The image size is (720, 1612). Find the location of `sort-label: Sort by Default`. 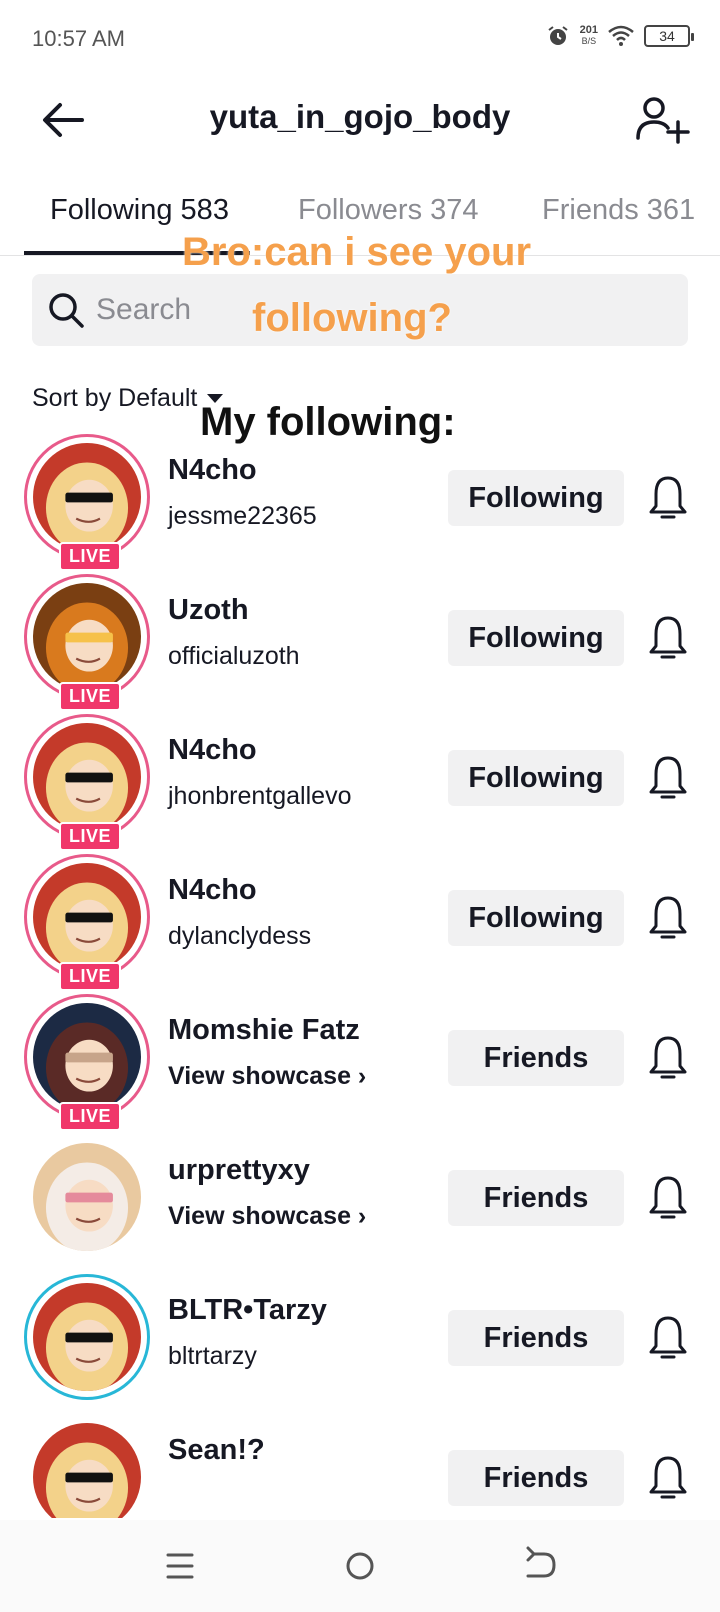

sort-label: Sort by Default is located at coordinates (115, 398).